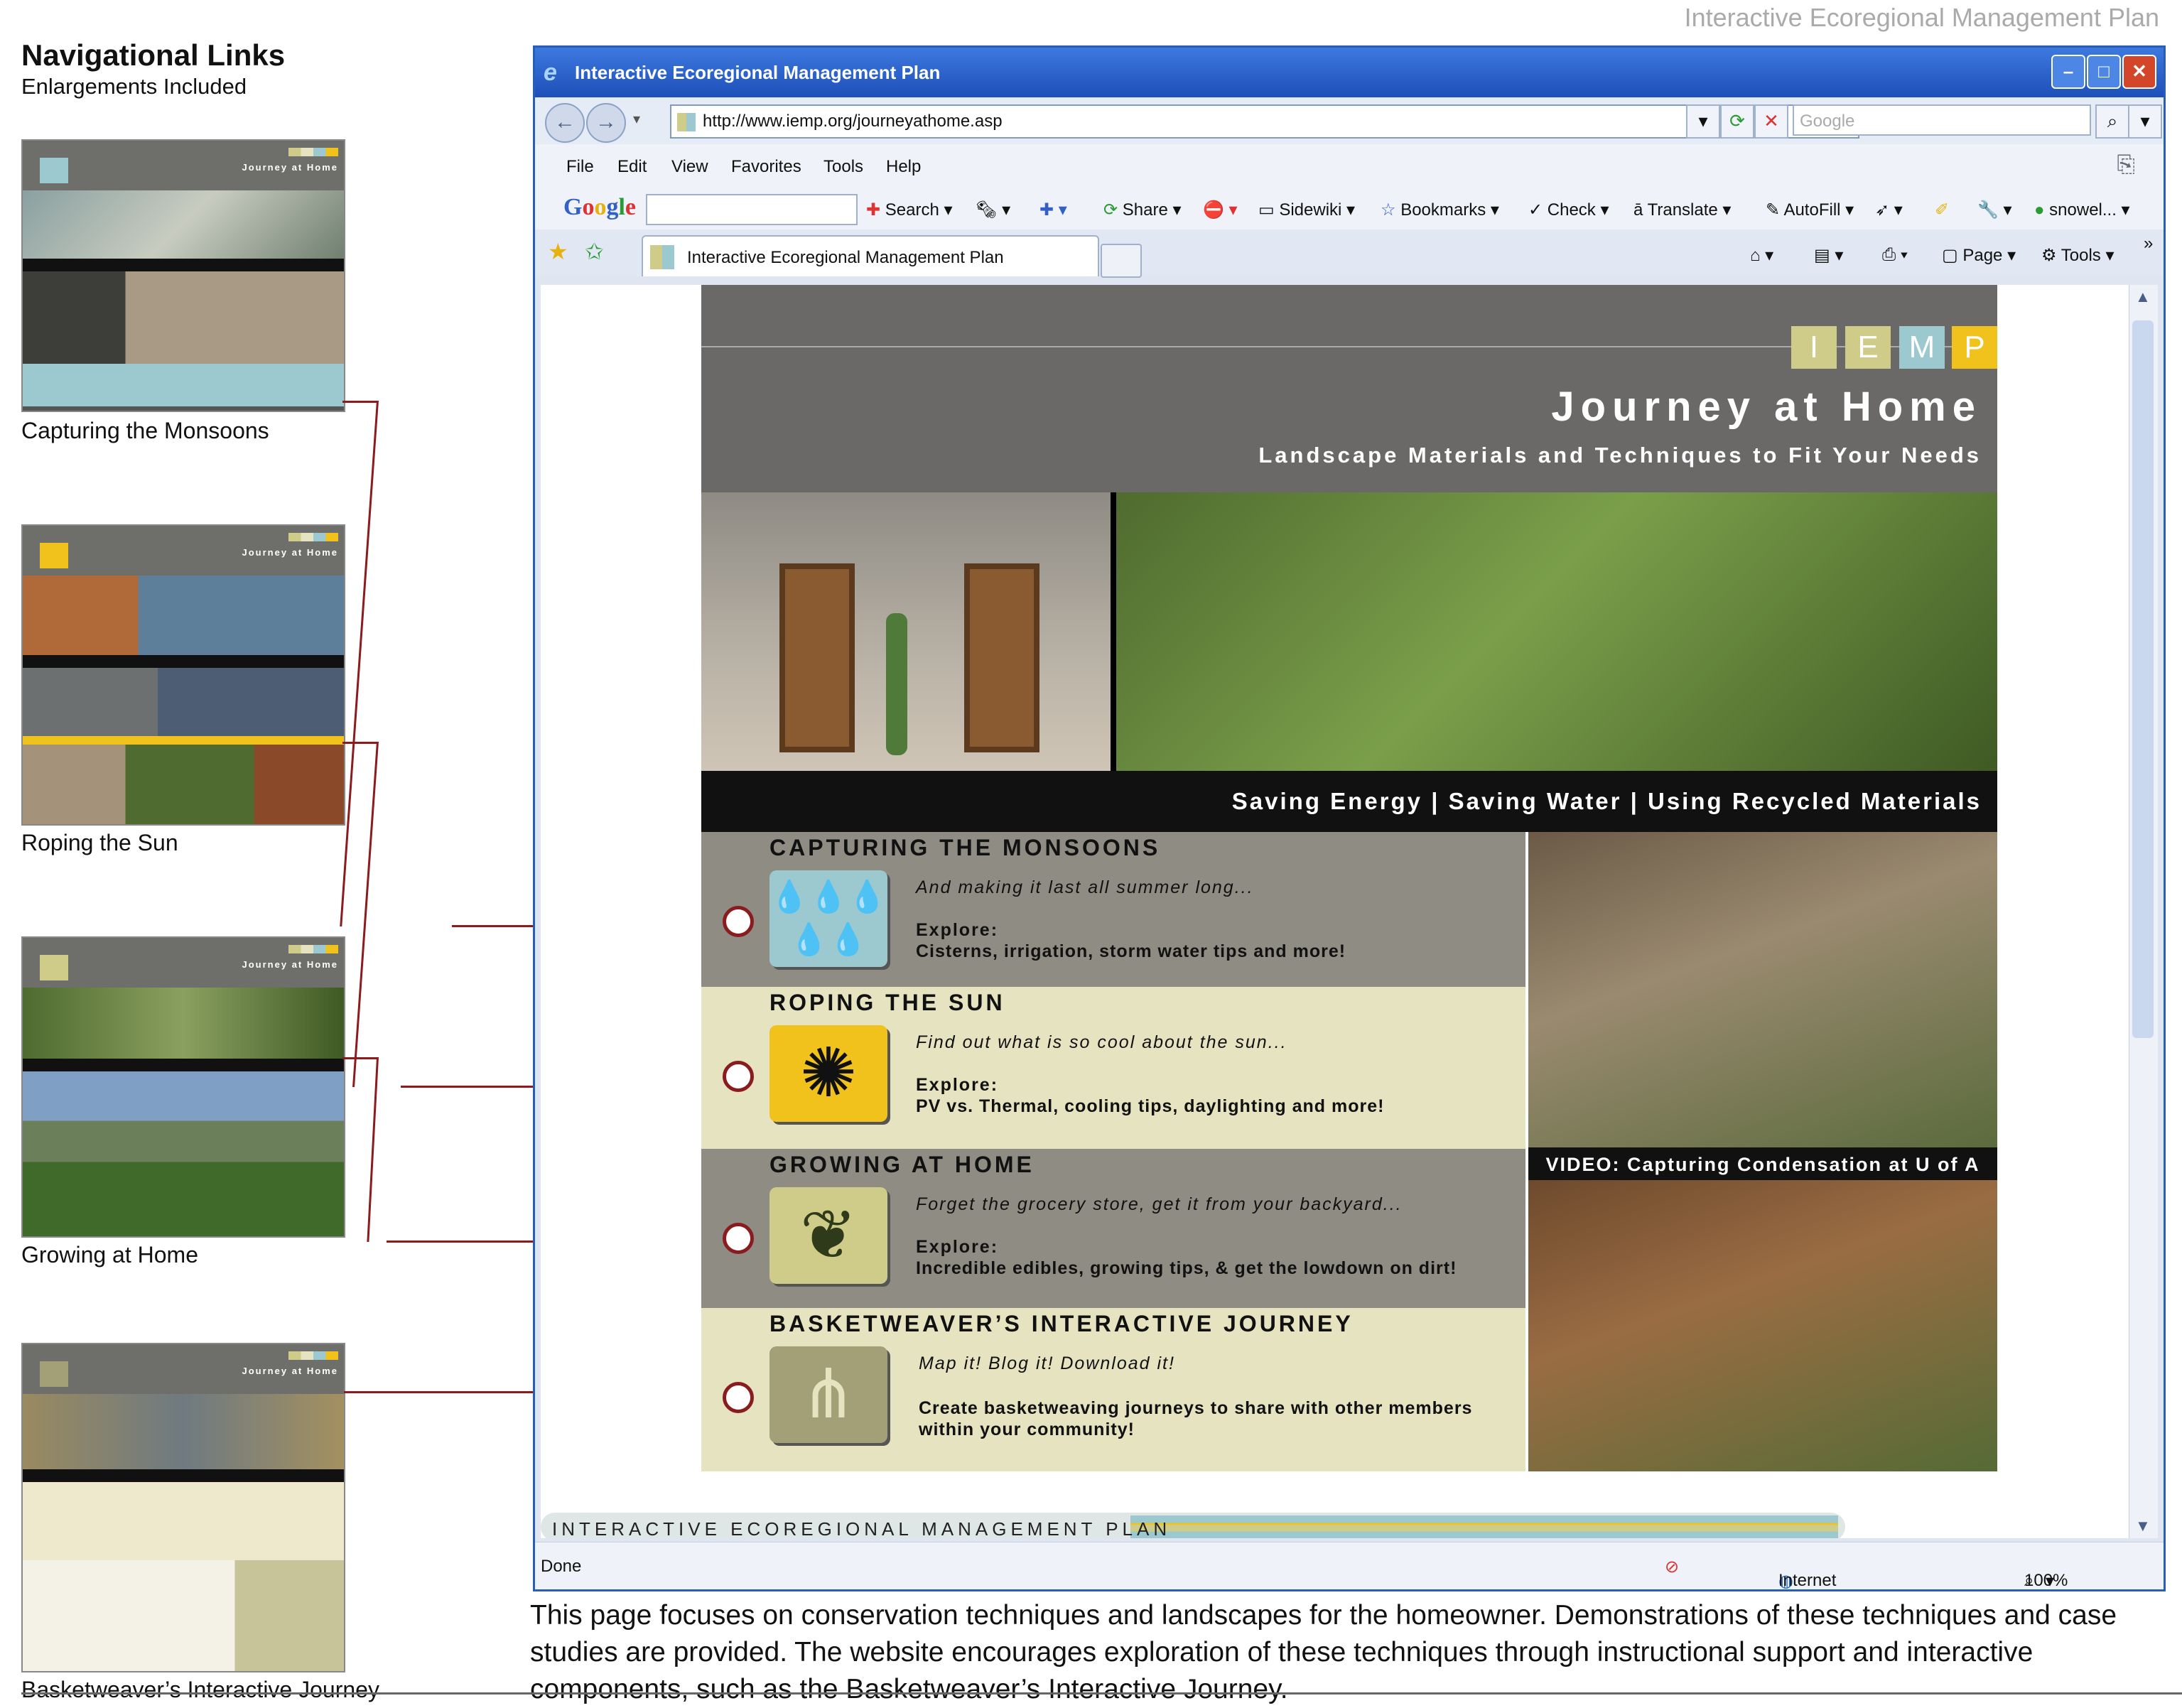 The image size is (2182, 1708). Describe the element at coordinates (843, 167) in the screenshot. I see `menu-tools: Tools` at that location.